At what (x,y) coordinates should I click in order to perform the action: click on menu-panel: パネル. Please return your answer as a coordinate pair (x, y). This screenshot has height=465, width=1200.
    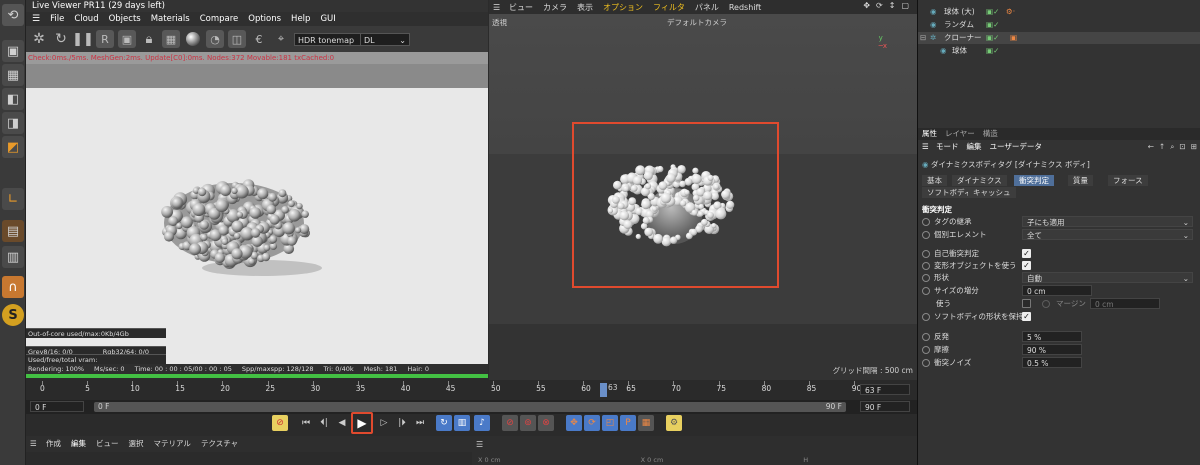
    Looking at the image, I should click on (707, 7).